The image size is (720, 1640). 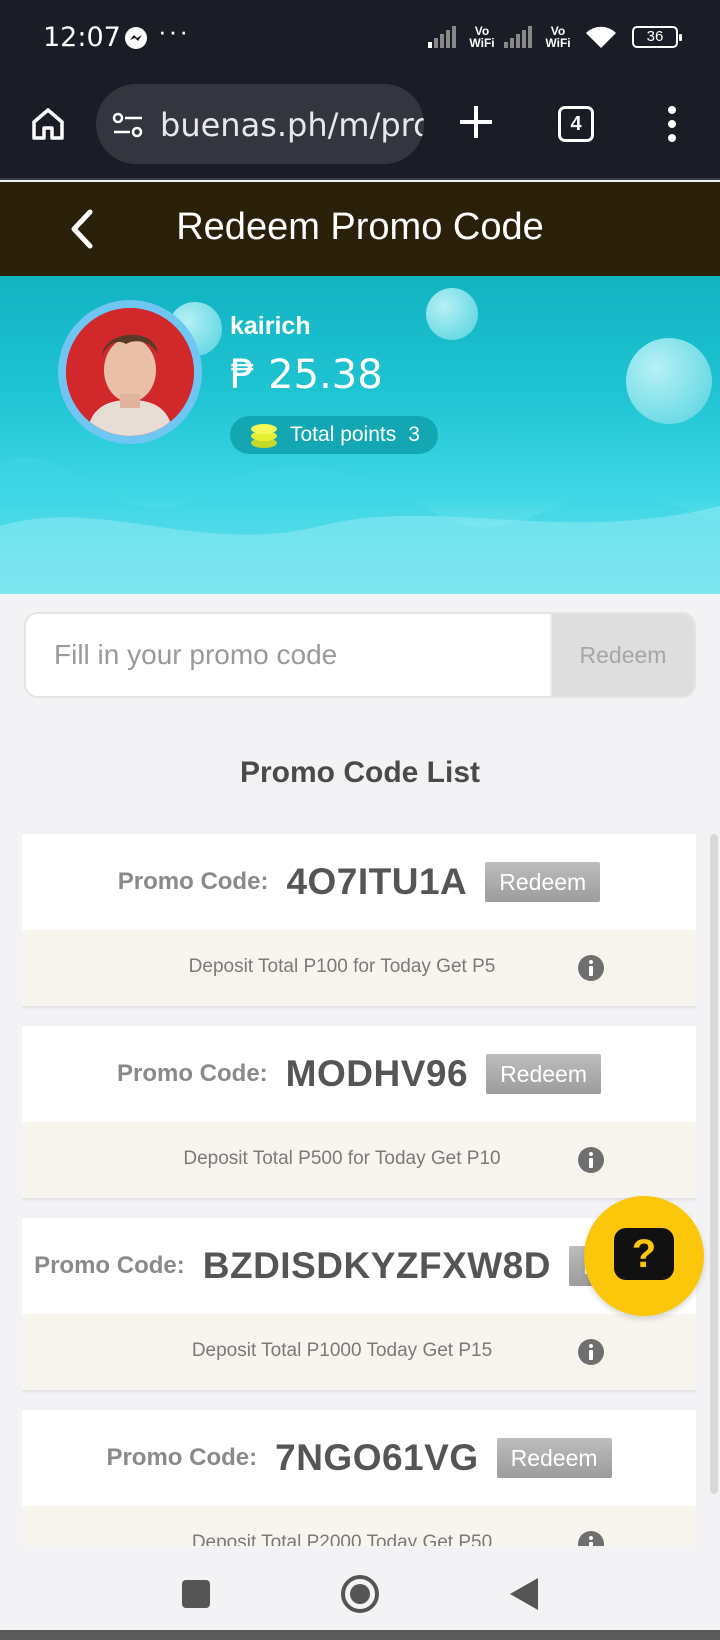 I want to click on points-label: Total points, so click(x=343, y=434).